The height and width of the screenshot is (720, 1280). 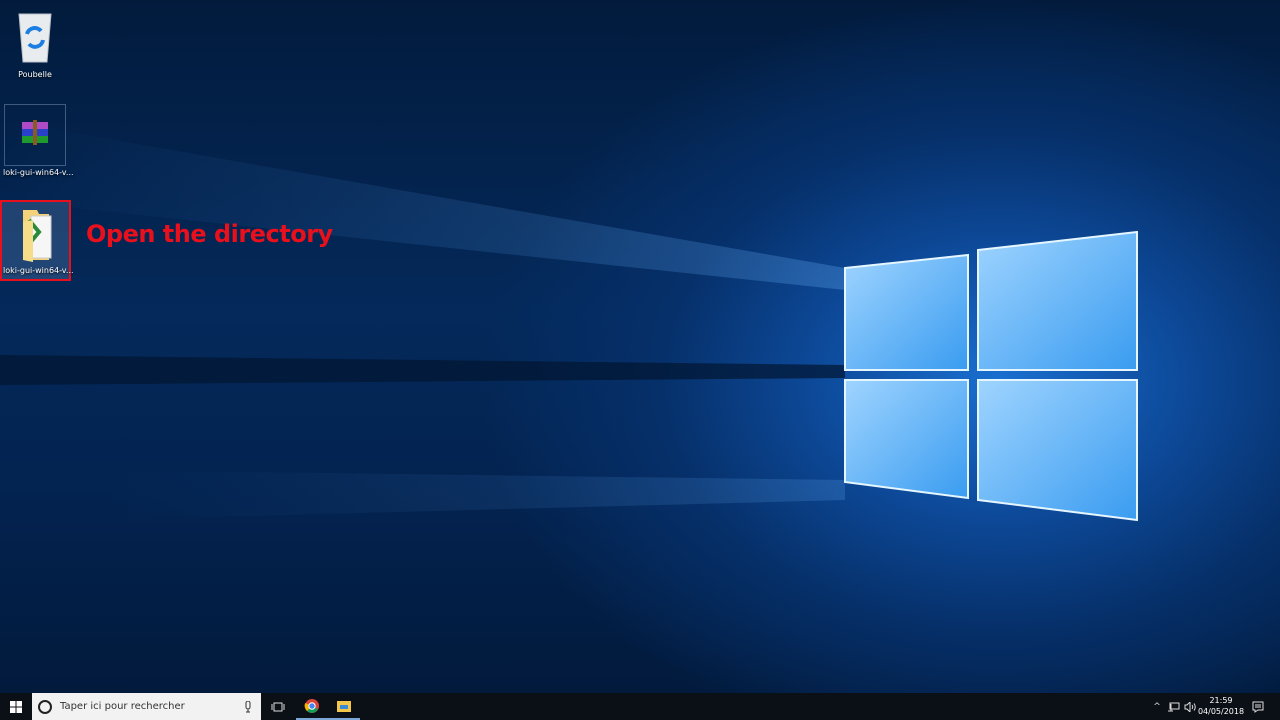 I want to click on desktop-icon-recycle-bin: Poubelle, so click(x=35, y=42).